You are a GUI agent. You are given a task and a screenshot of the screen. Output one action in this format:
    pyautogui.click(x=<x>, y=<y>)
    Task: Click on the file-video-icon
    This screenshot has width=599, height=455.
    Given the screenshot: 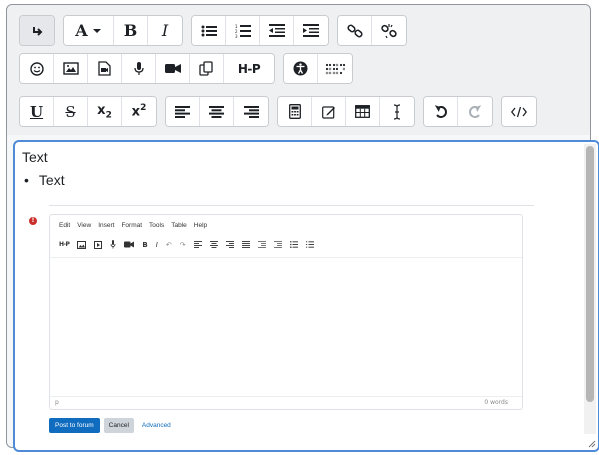 What is the action you would take?
    pyautogui.click(x=104, y=68)
    